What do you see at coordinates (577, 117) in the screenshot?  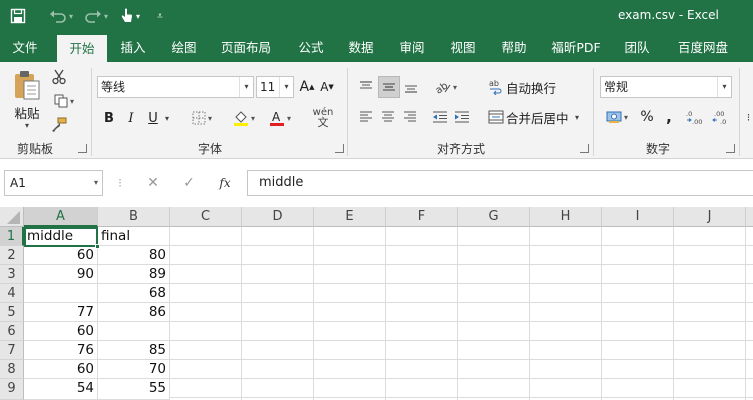 I see `merge-dropdown-icon: ▾` at bounding box center [577, 117].